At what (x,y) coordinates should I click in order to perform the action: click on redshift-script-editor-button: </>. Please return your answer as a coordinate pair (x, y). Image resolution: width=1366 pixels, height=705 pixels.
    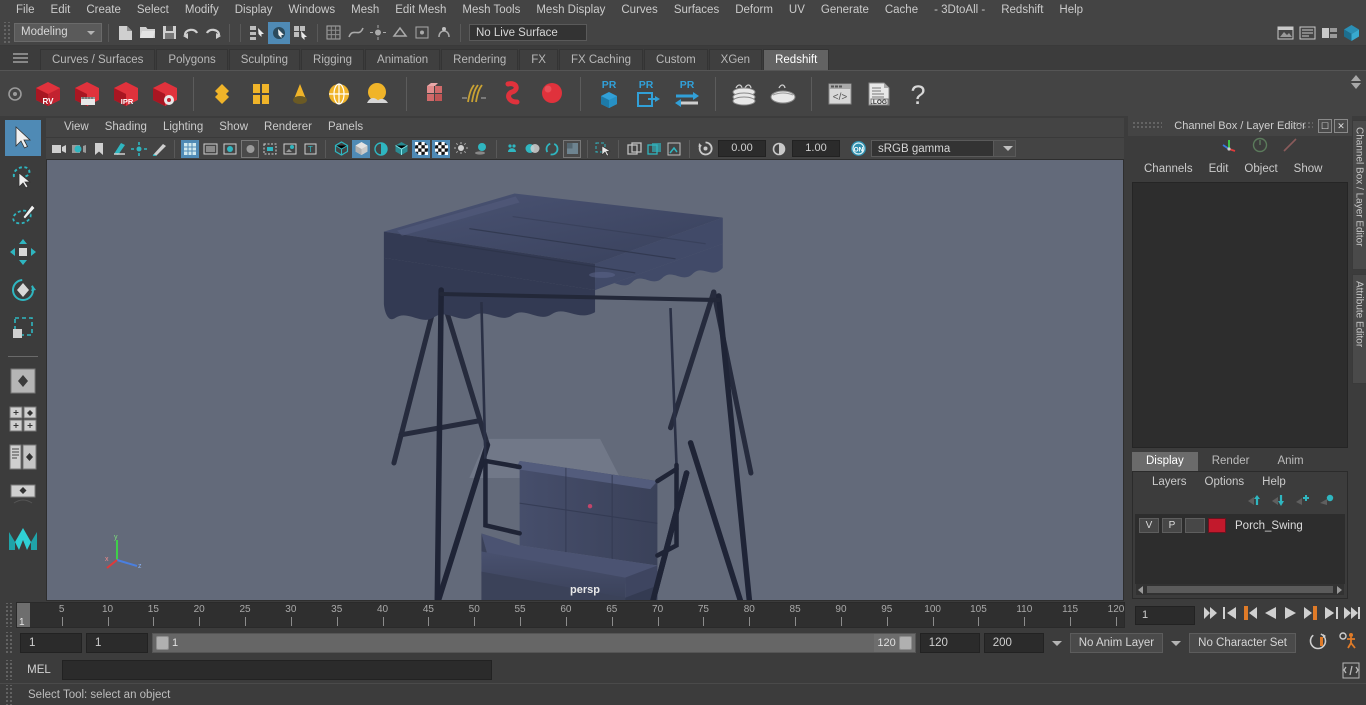
    Looking at the image, I should click on (840, 94).